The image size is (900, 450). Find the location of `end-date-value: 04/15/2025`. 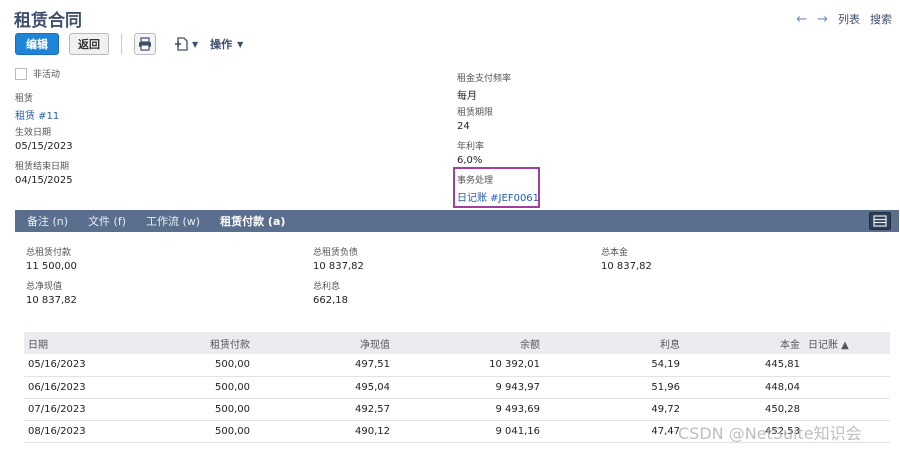

end-date-value: 04/15/2025 is located at coordinates (44, 180).